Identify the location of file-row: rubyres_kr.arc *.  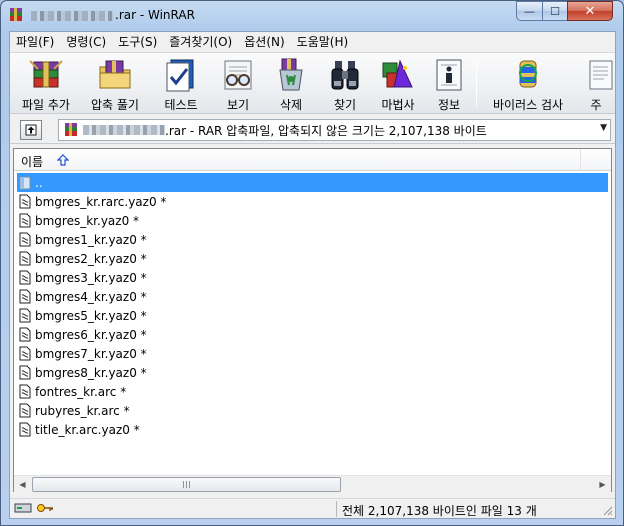
(312, 410).